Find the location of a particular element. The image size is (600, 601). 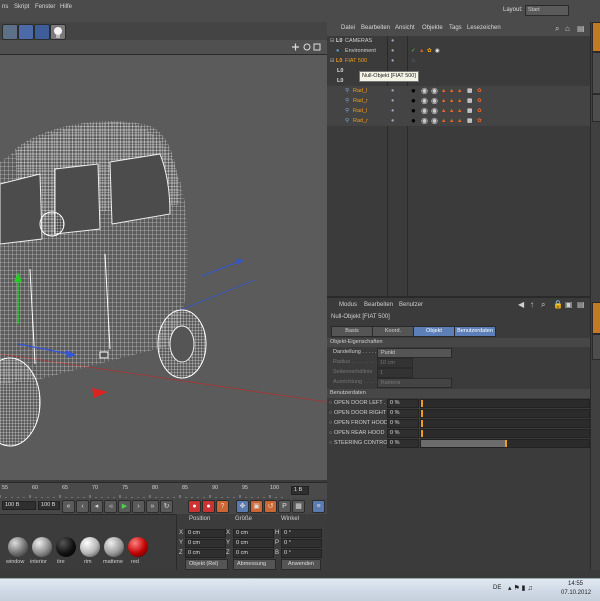

attr-menu-modus: Modus is located at coordinates (348, 305).